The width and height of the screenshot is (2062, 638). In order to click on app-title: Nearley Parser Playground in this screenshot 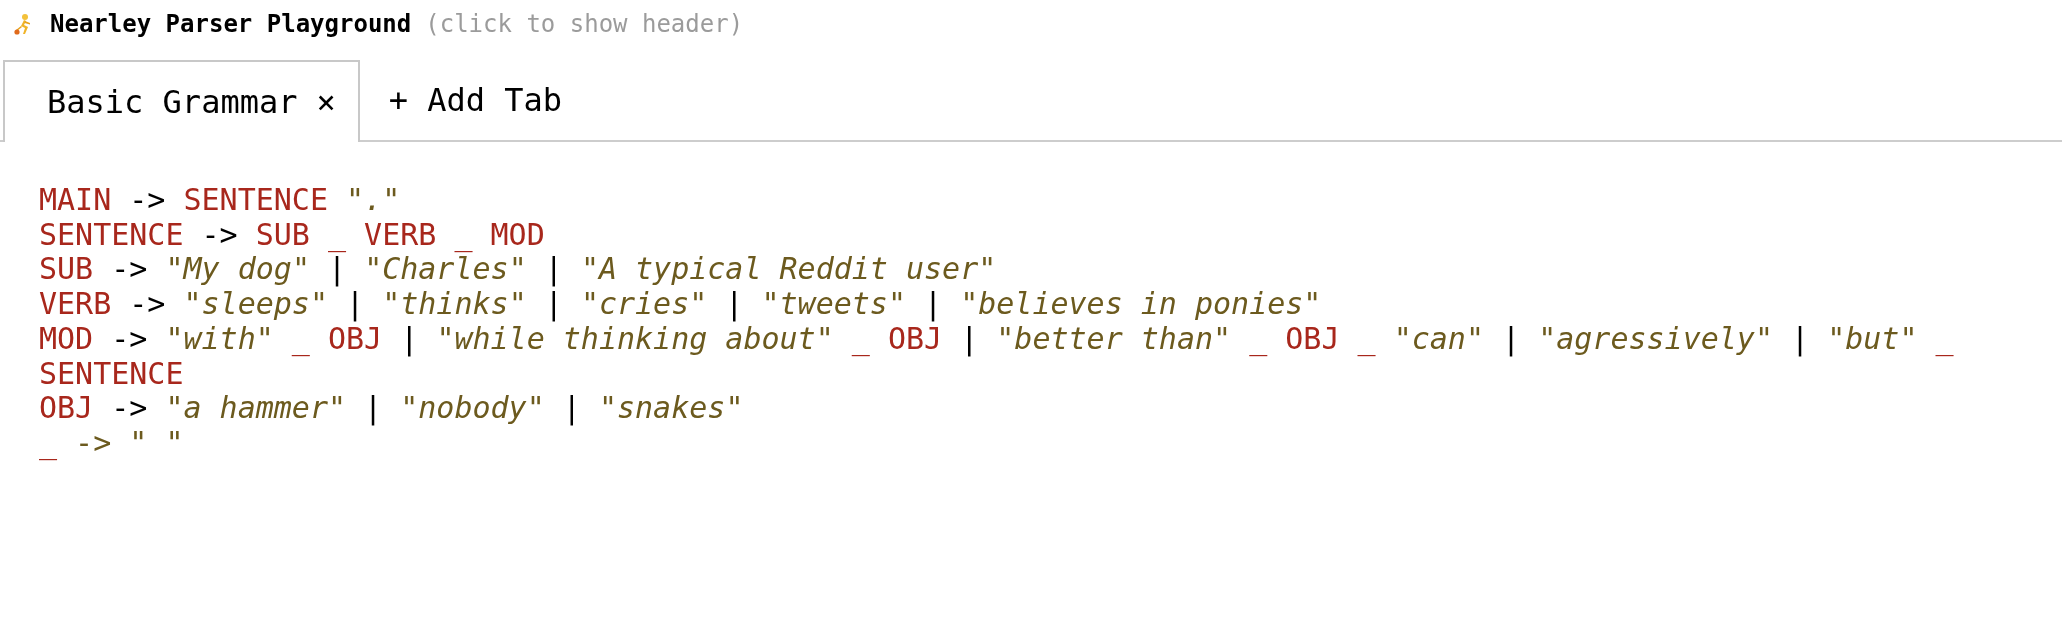, I will do `click(231, 24)`.